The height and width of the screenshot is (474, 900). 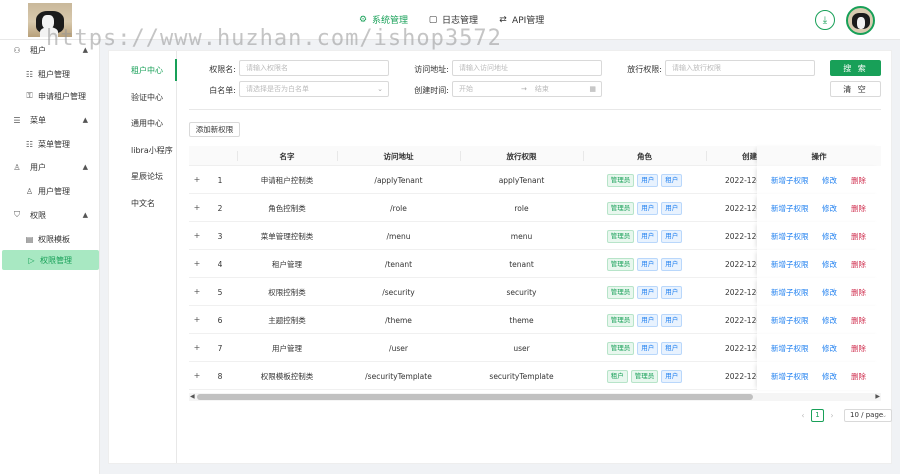 I want to click on tab-tenant-center: 租户中心, so click(x=143, y=70).